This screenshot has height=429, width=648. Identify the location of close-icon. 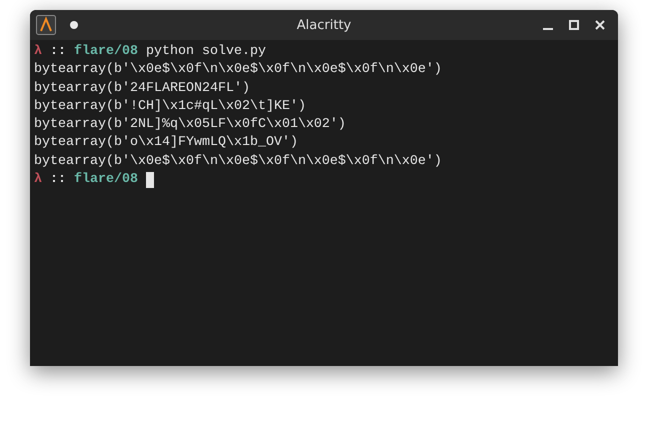
(600, 25).